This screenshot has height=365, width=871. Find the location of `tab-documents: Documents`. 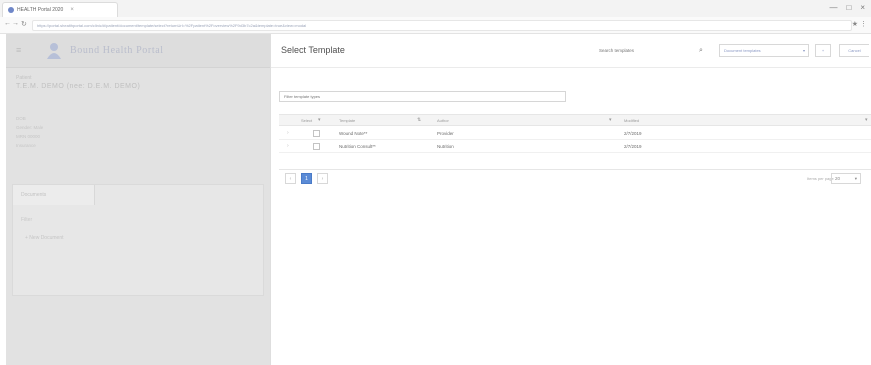

tab-documents: Documents is located at coordinates (54, 195).